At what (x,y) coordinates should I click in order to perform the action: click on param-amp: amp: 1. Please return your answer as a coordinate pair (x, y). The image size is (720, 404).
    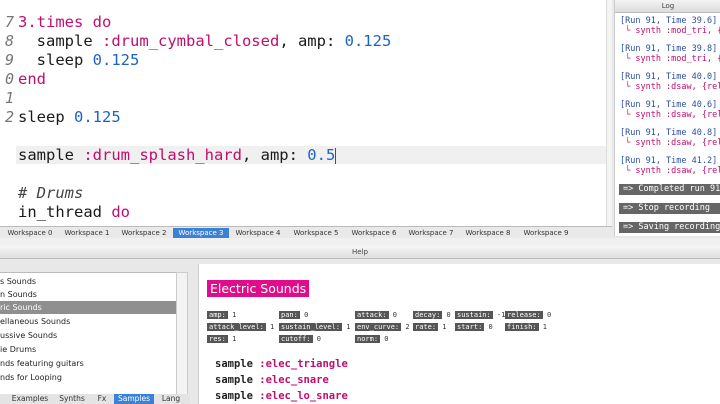
    Looking at the image, I should click on (222, 315).